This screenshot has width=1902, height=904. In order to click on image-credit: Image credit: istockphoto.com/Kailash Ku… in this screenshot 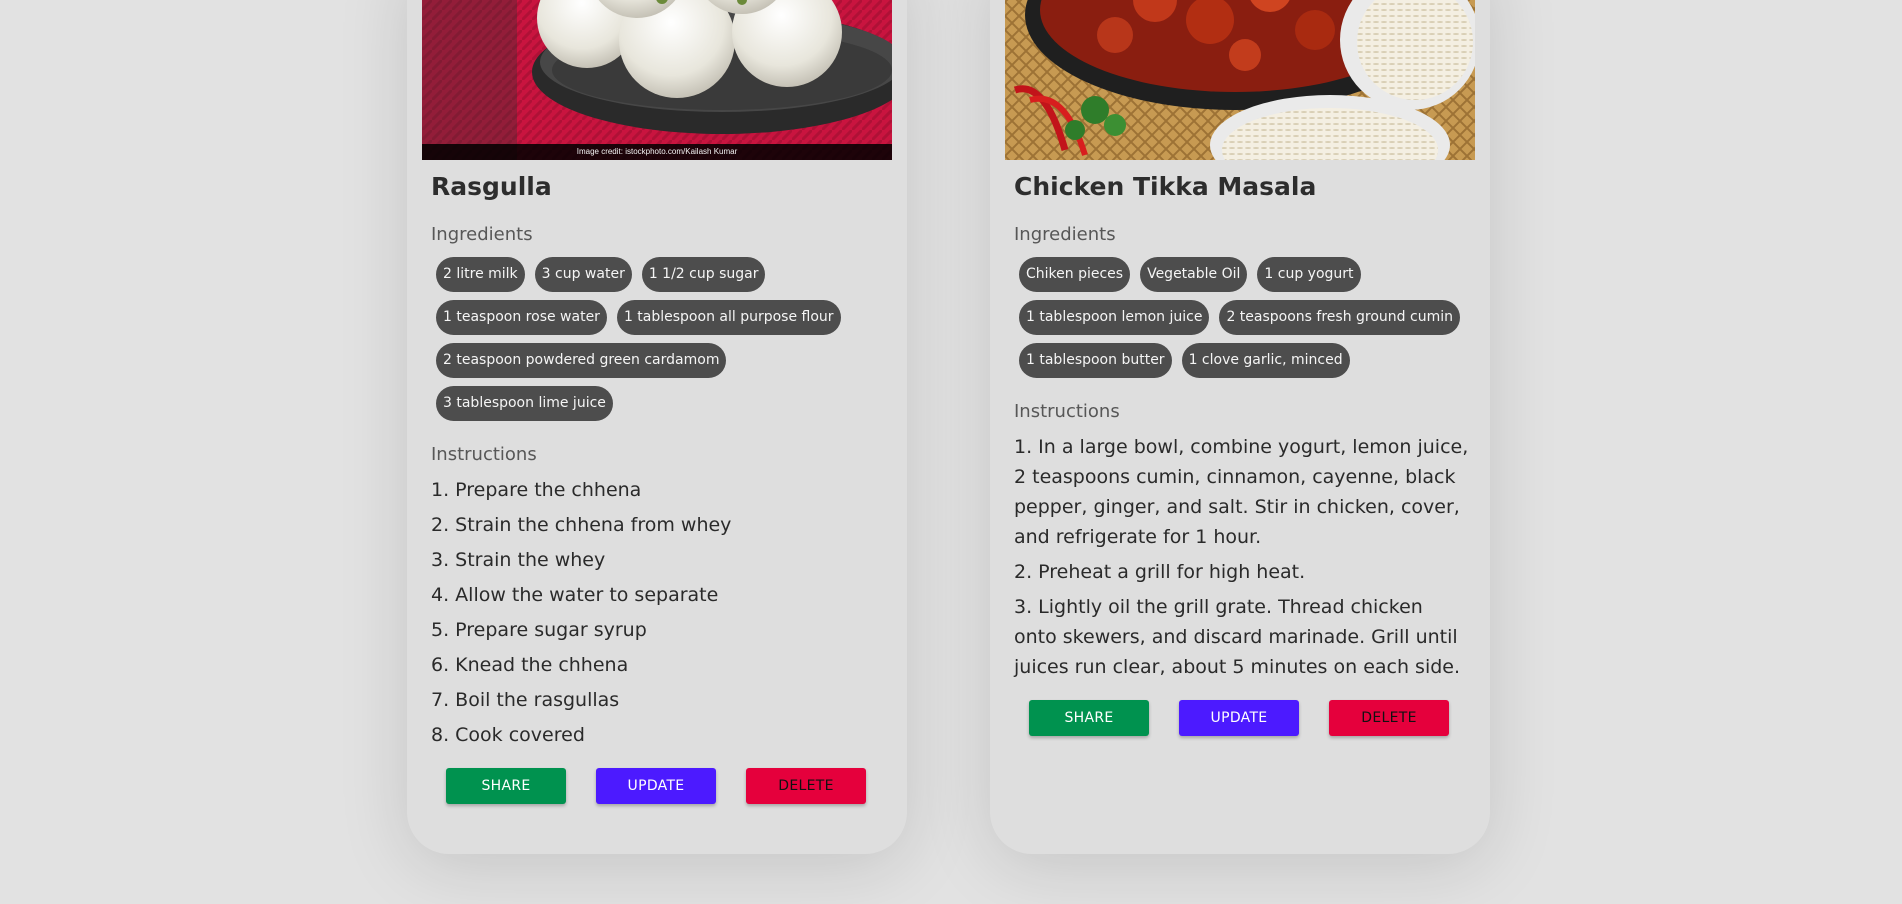, I will do `click(657, 152)`.